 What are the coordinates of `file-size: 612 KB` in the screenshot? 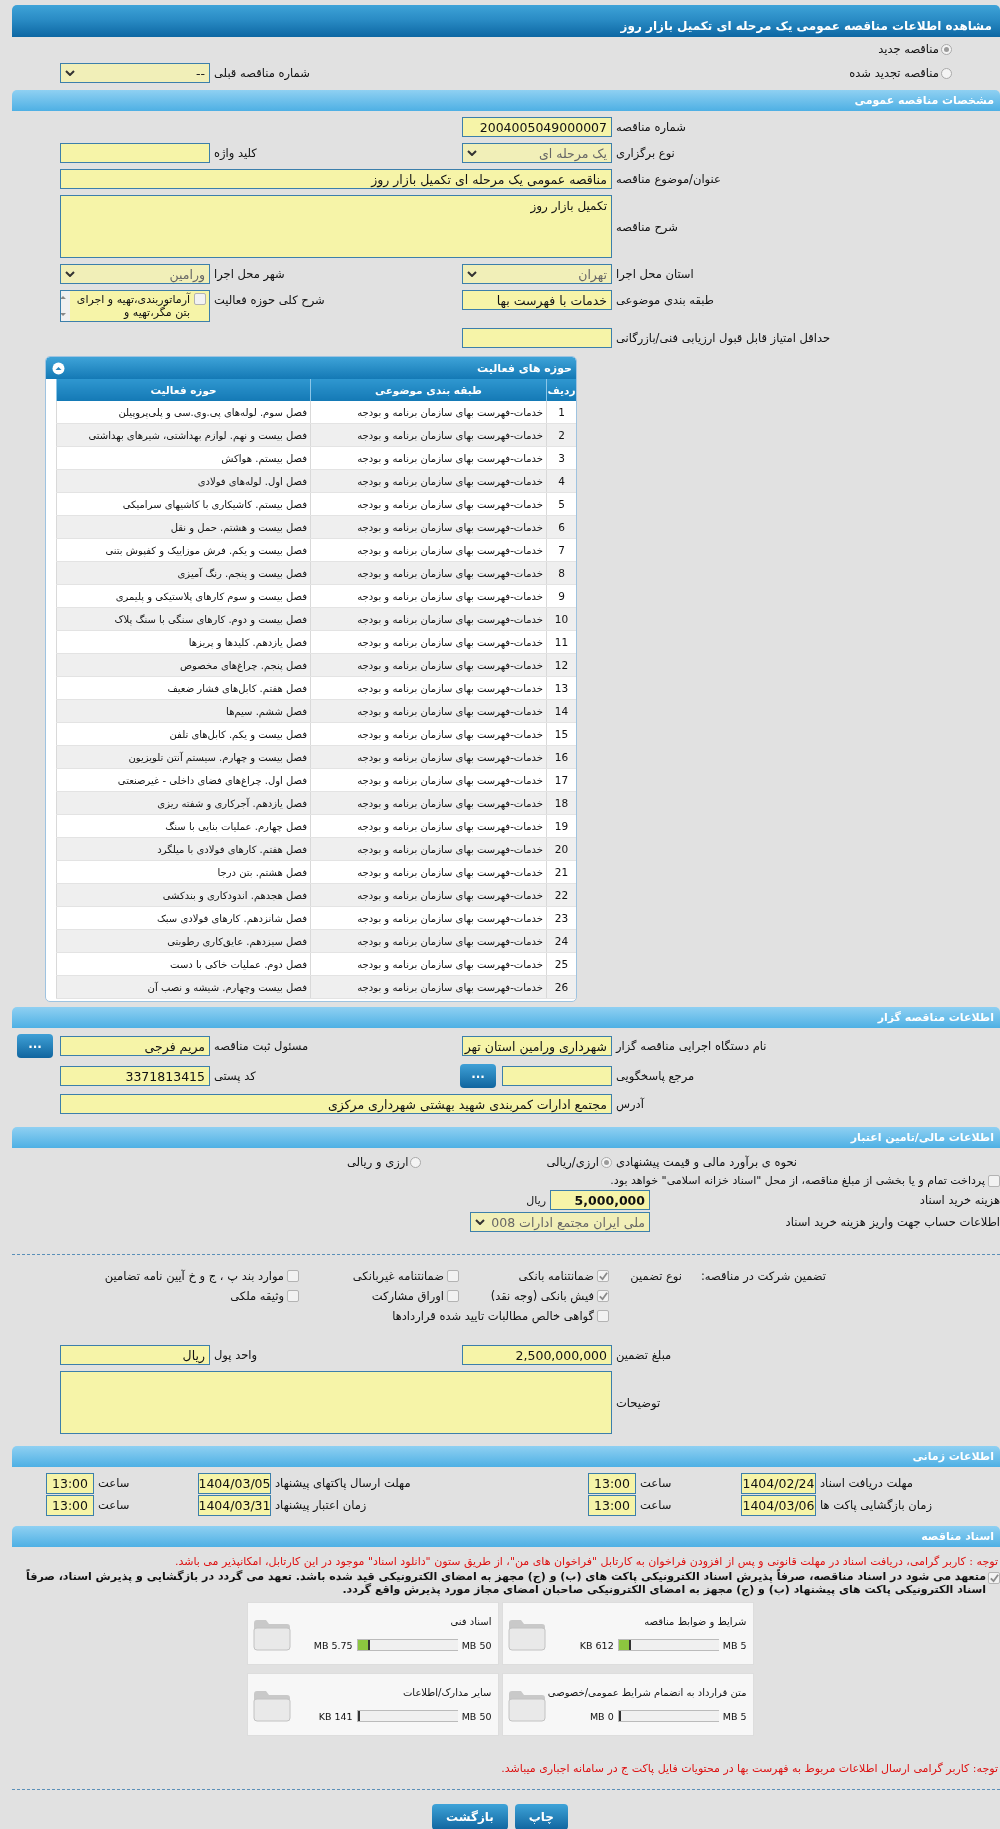 It's located at (596, 1645).